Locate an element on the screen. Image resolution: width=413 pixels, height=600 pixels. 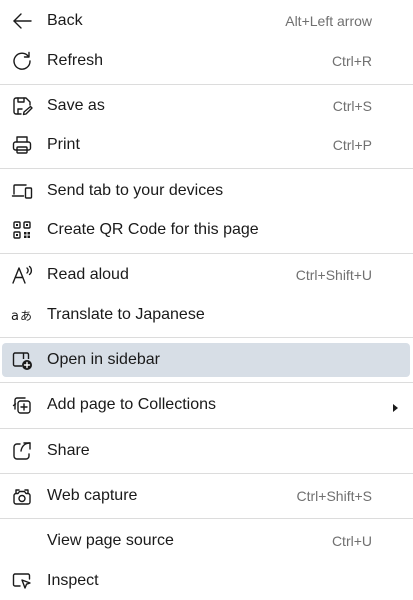
menu-item-add-to-collections: Add page to Collections is located at coordinates (206, 405).